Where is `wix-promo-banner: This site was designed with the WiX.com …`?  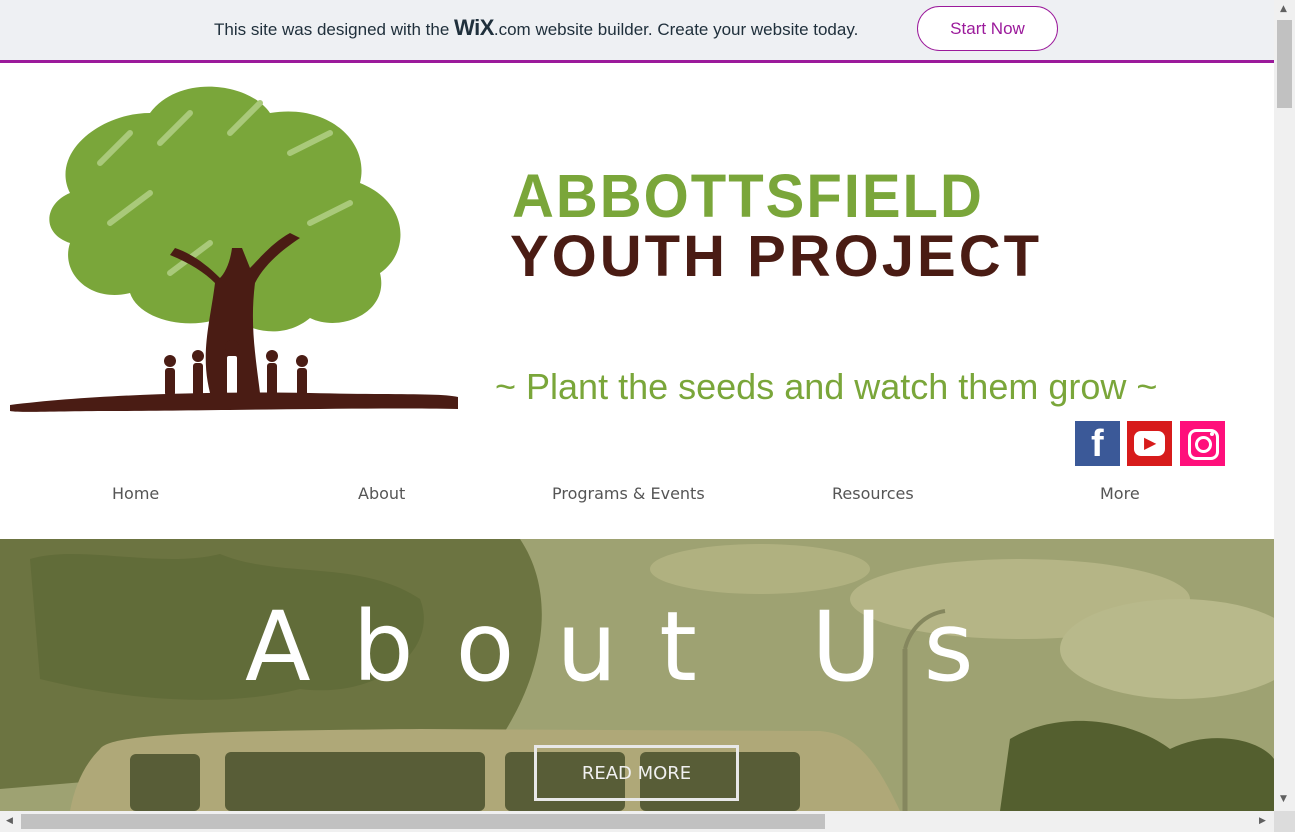
wix-promo-banner: This site was designed with the WiX.com … is located at coordinates (637, 31).